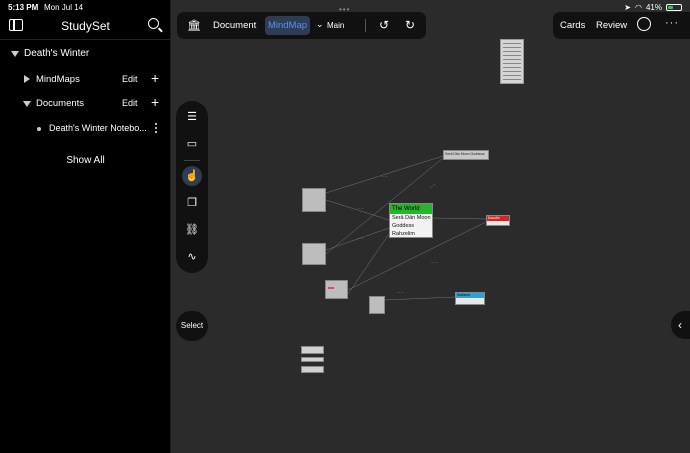  I want to click on status-bar: 5:13 PM Mon Jul 14 ➤ ◠ 41%, so click(345, 7).